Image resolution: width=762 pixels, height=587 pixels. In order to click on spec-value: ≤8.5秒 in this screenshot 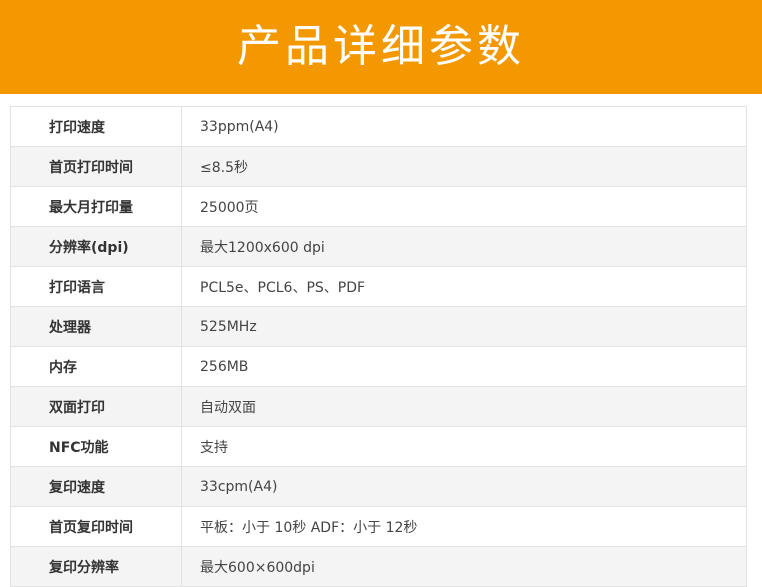, I will do `click(464, 166)`.